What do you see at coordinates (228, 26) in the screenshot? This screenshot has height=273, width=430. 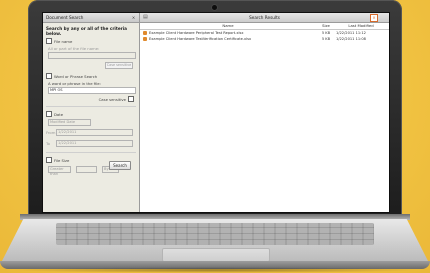 I see `column-header-name: Name` at bounding box center [228, 26].